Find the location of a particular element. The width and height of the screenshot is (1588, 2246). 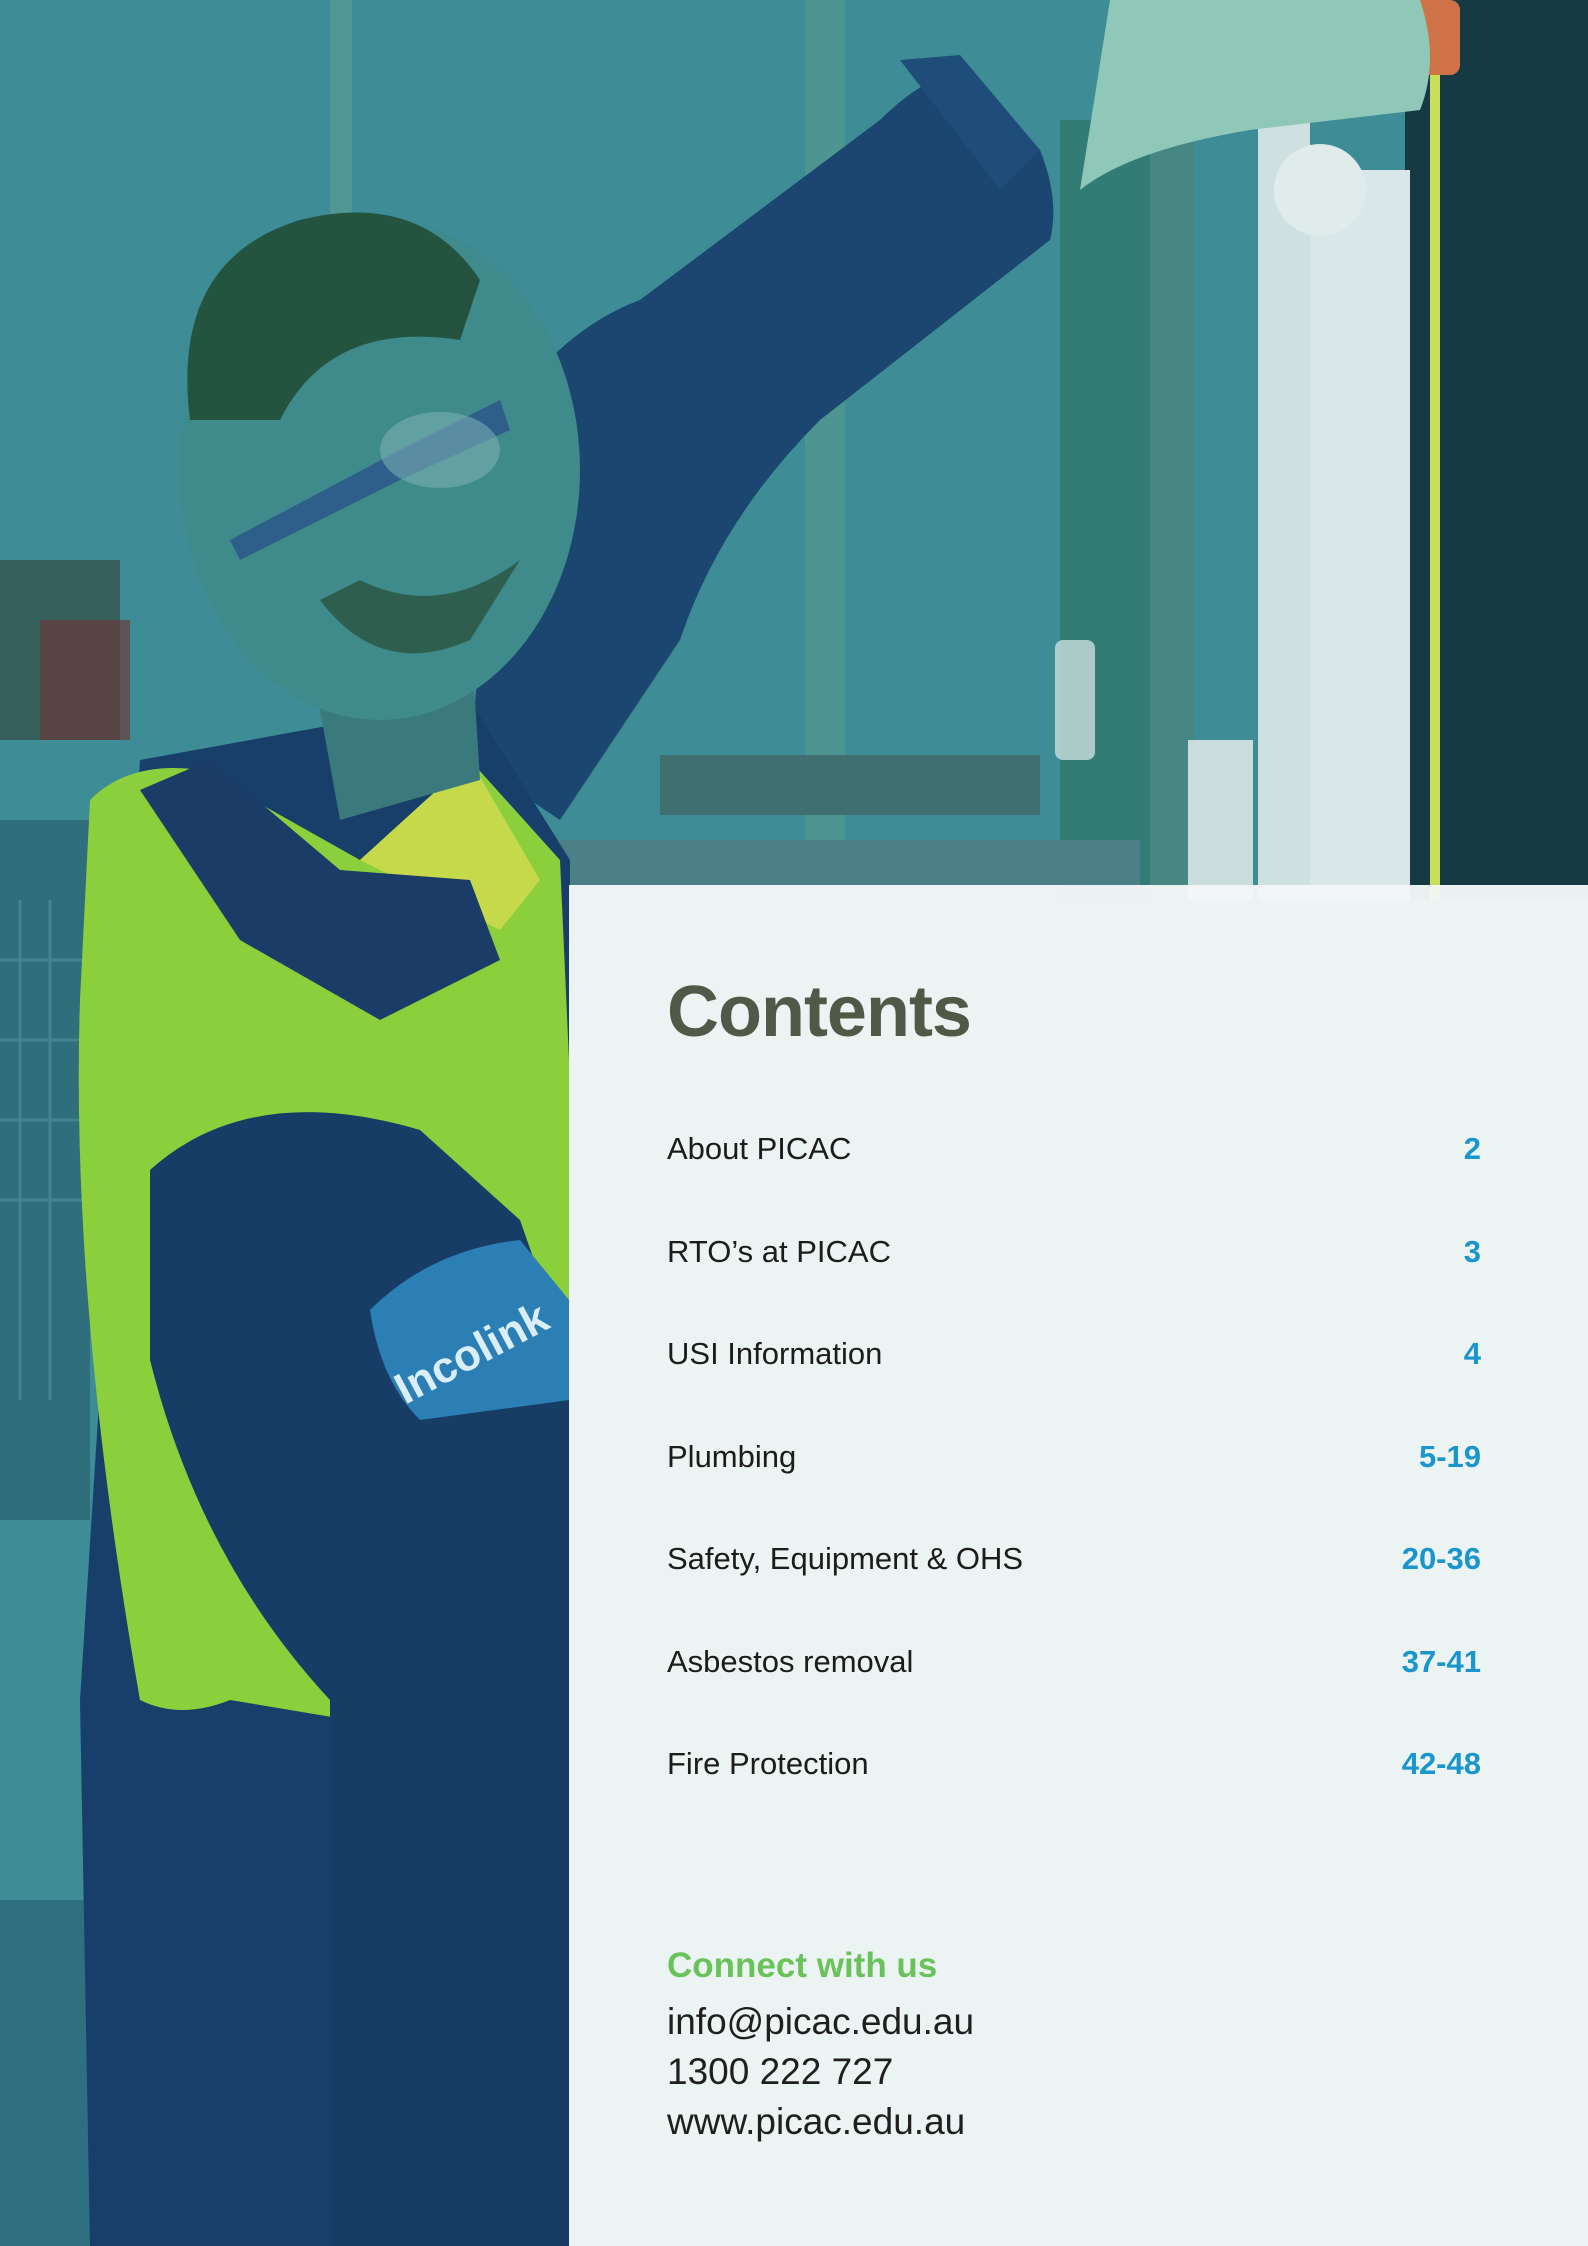

page-title: Contents is located at coordinates (819, 1012).